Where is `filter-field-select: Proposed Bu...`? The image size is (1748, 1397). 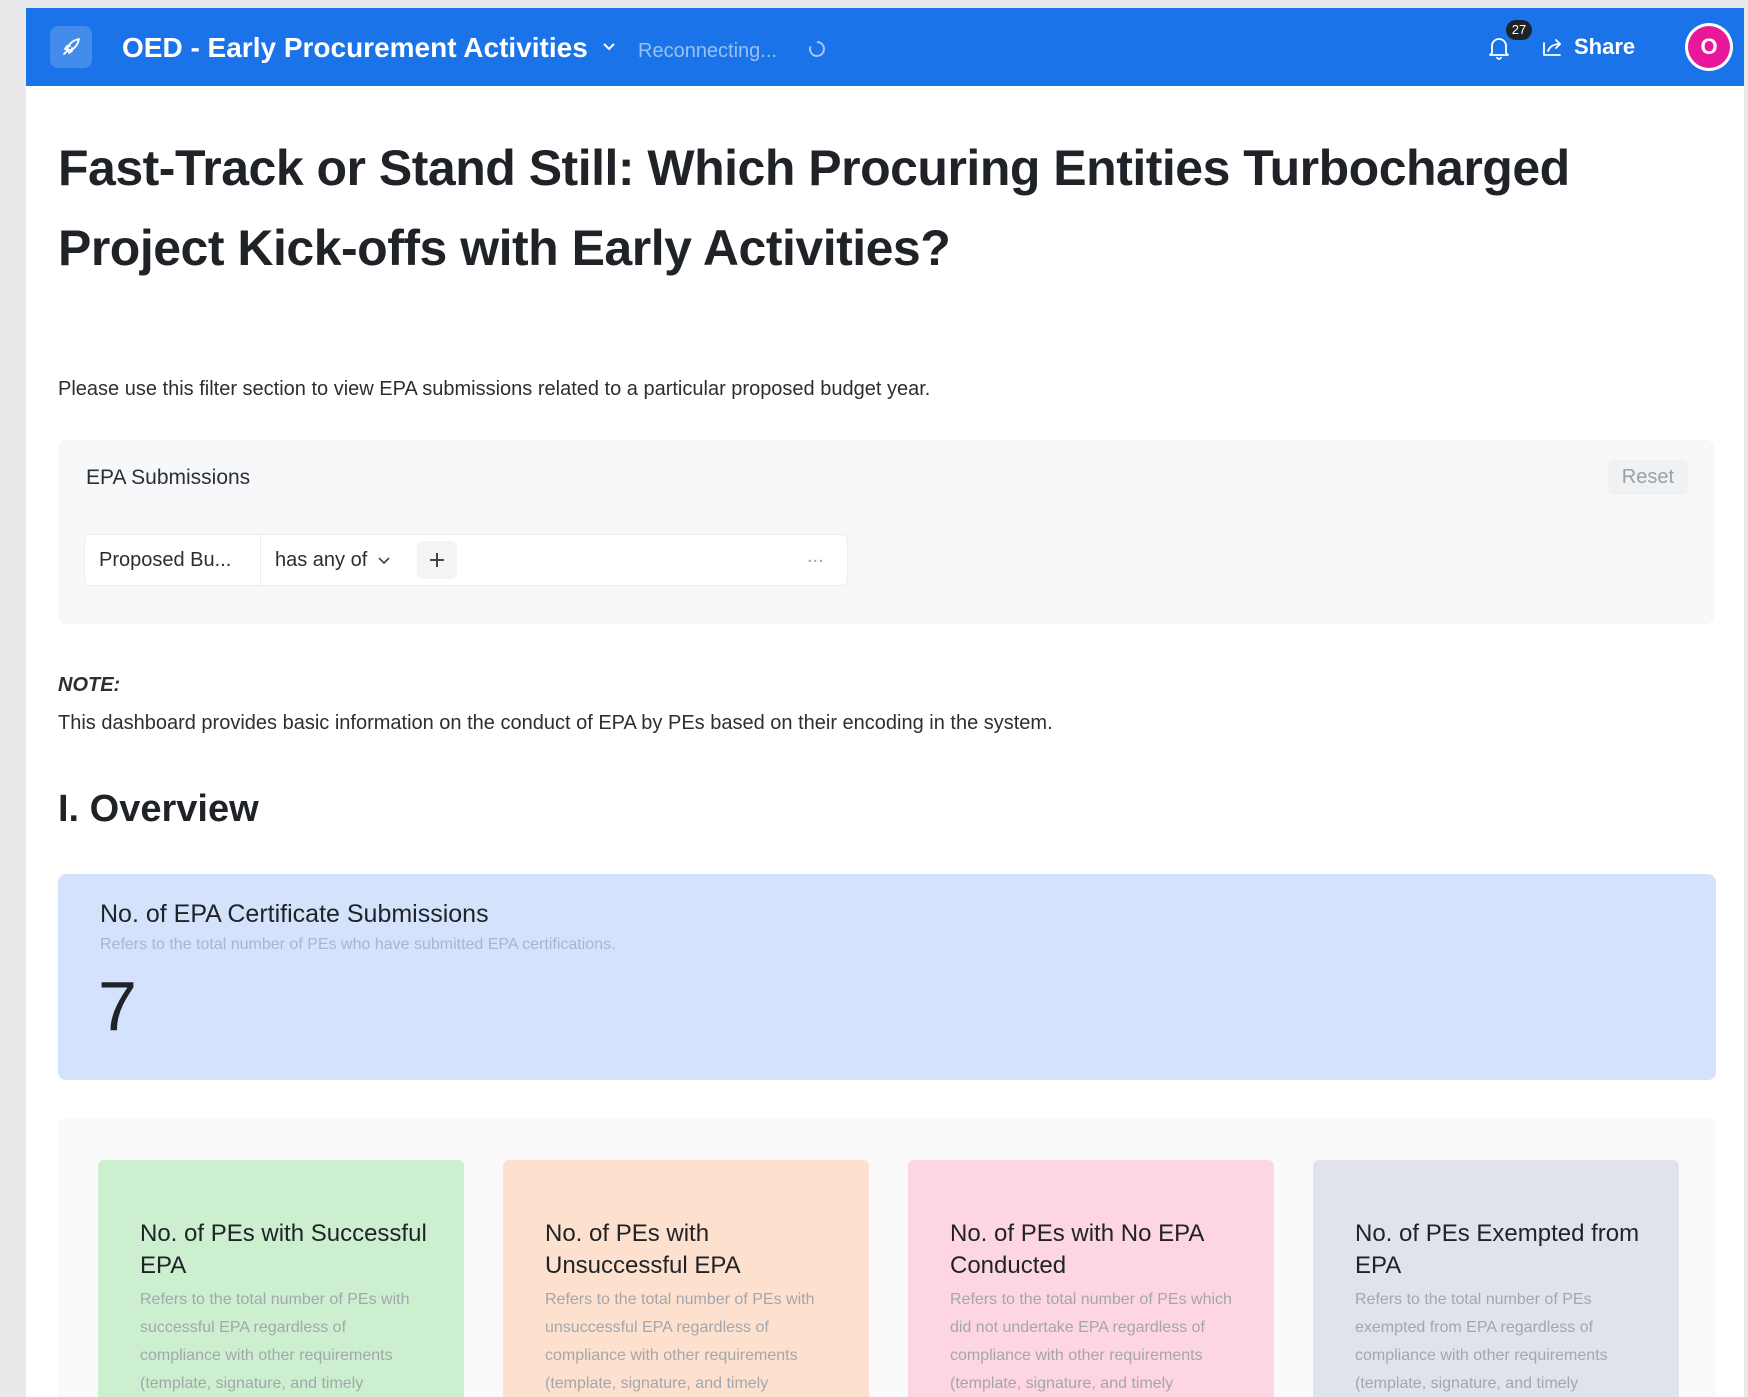
filter-field-select: Proposed Bu... is located at coordinates (173, 560).